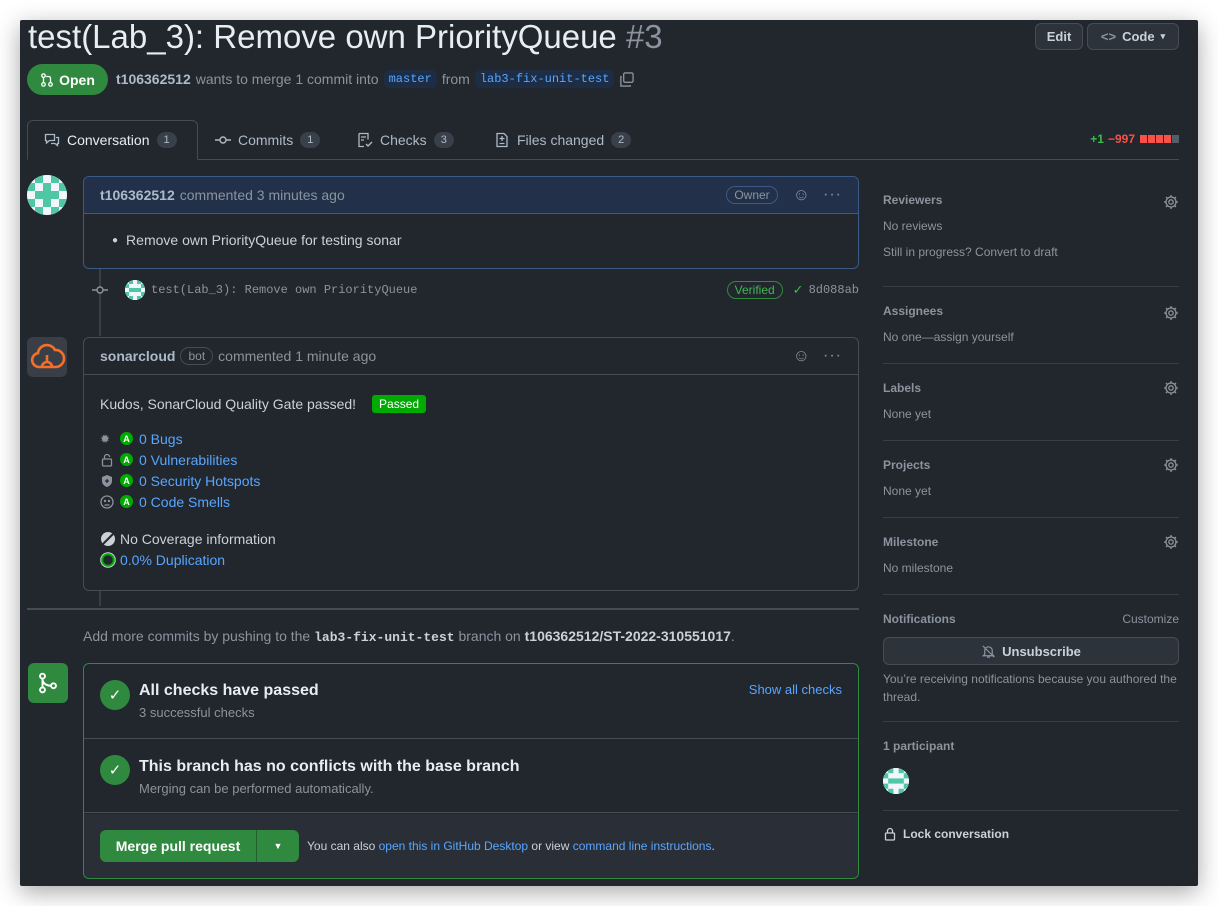  Describe the element at coordinates (107, 501) in the screenshot. I see `smell-icon` at that location.